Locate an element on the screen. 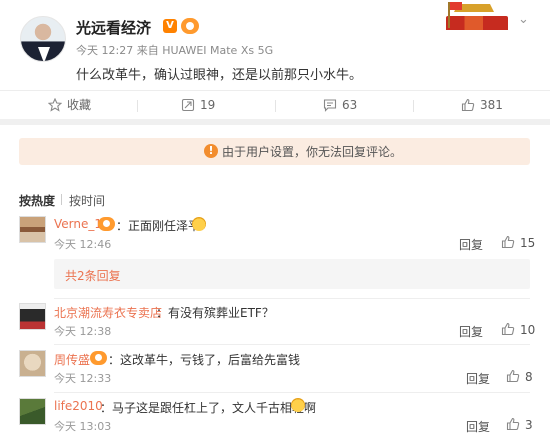  sub-replies-label: 共2条回复 is located at coordinates (93, 276).